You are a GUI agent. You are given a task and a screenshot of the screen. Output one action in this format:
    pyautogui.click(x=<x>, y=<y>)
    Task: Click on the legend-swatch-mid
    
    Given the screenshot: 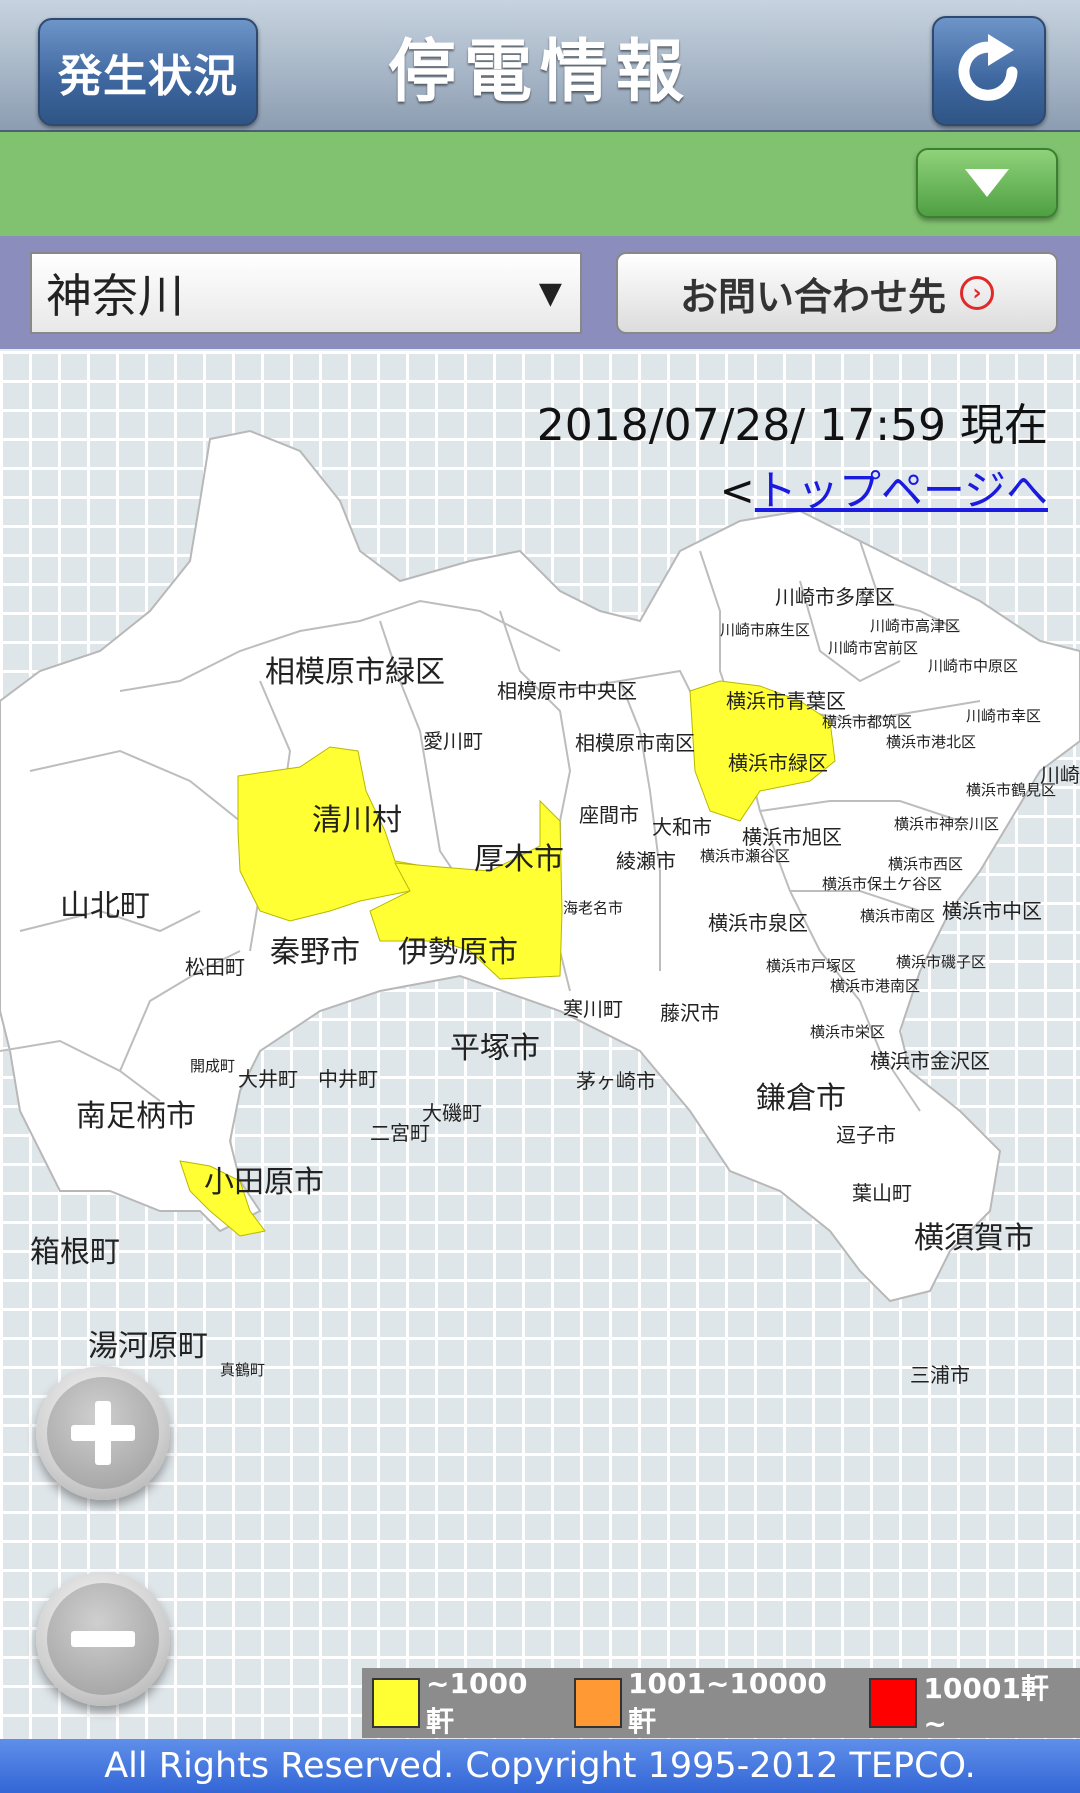 What is the action you would take?
    pyautogui.click(x=598, y=1703)
    